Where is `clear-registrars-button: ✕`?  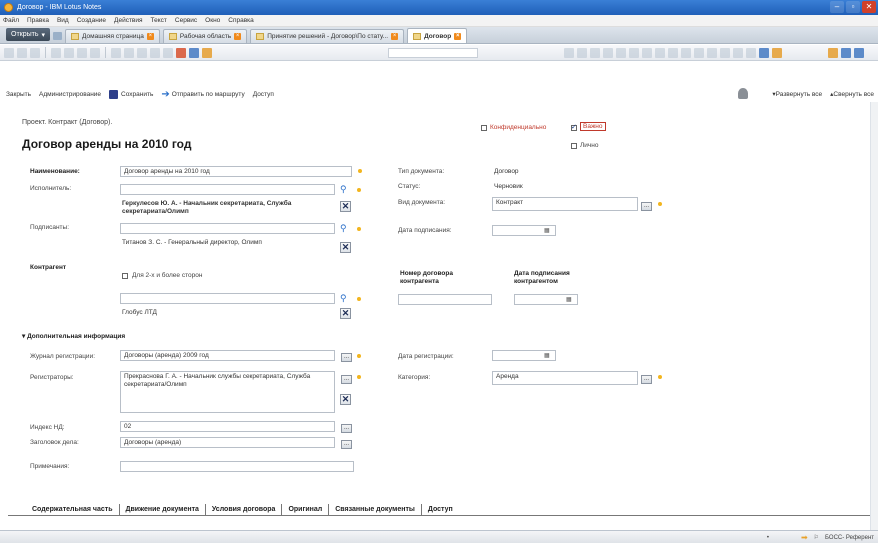 clear-registrars-button: ✕ is located at coordinates (345, 399).